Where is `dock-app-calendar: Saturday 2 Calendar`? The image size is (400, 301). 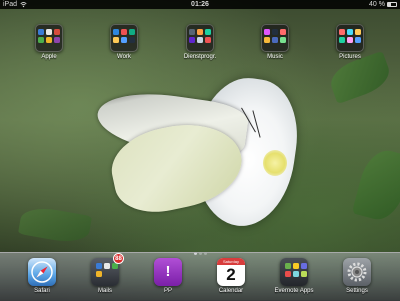 dock-app-calendar: Saturday 2 Calendar is located at coordinates (231, 276).